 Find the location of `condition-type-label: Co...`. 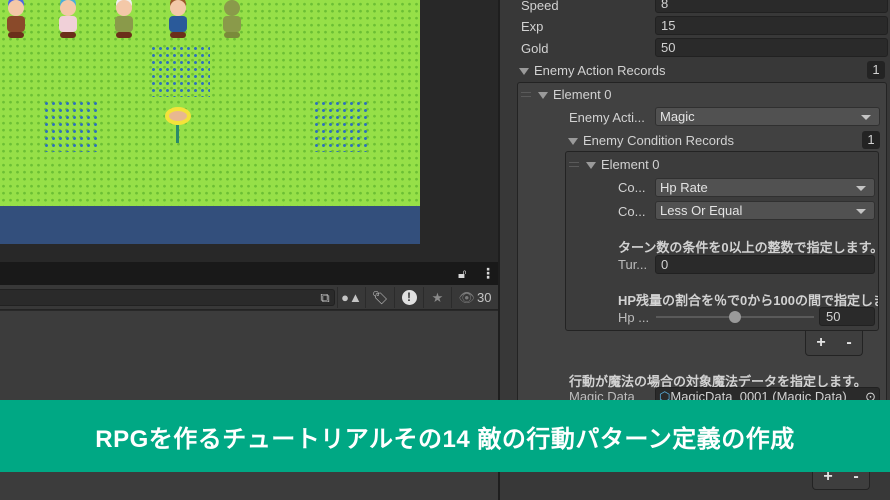

condition-type-label: Co... is located at coordinates (632, 187).